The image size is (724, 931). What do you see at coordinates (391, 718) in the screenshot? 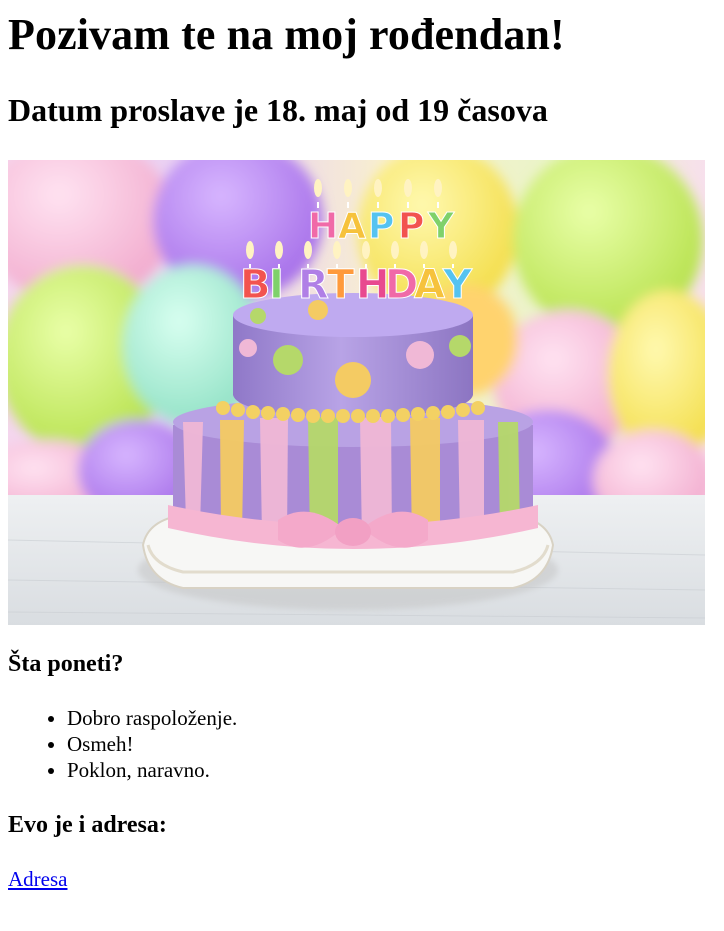
I see `list-item: Dobro raspoloženje.` at bounding box center [391, 718].